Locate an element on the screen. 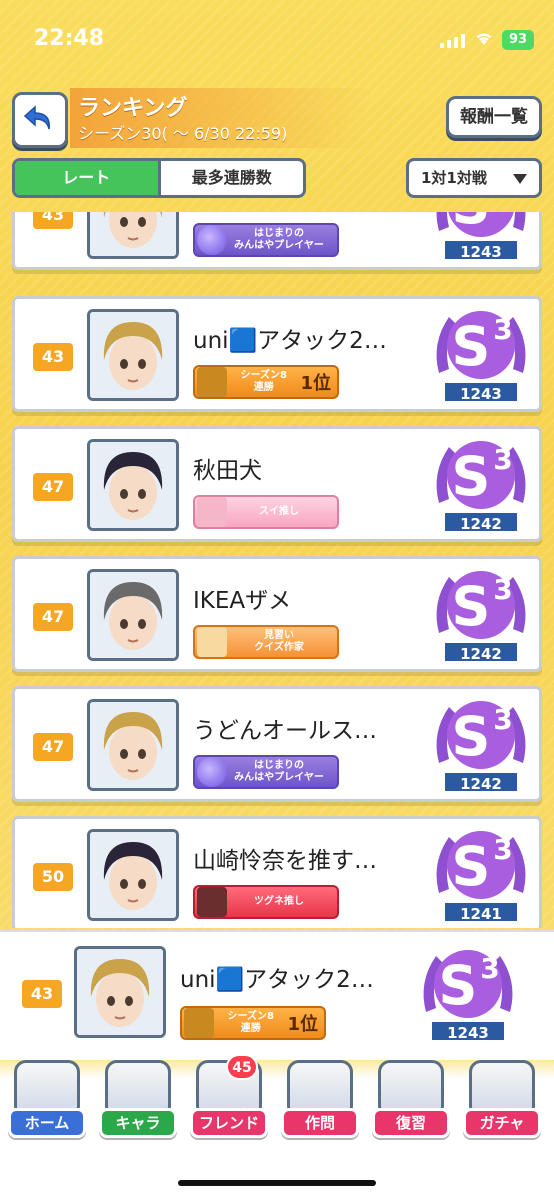 The image size is (554, 1200). chevron-down-icon is located at coordinates (520, 179).